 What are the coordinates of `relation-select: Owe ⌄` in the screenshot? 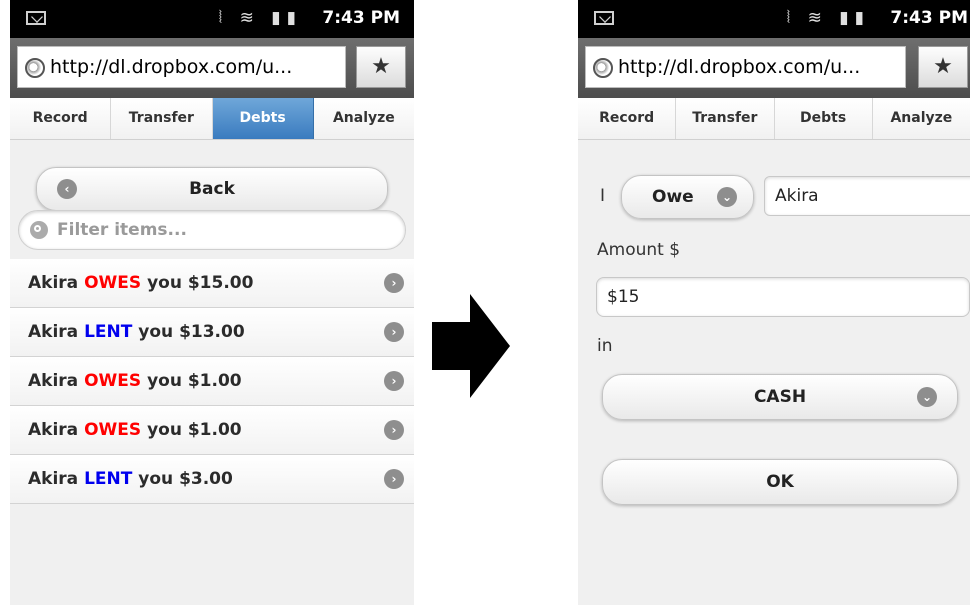 It's located at (687, 197).